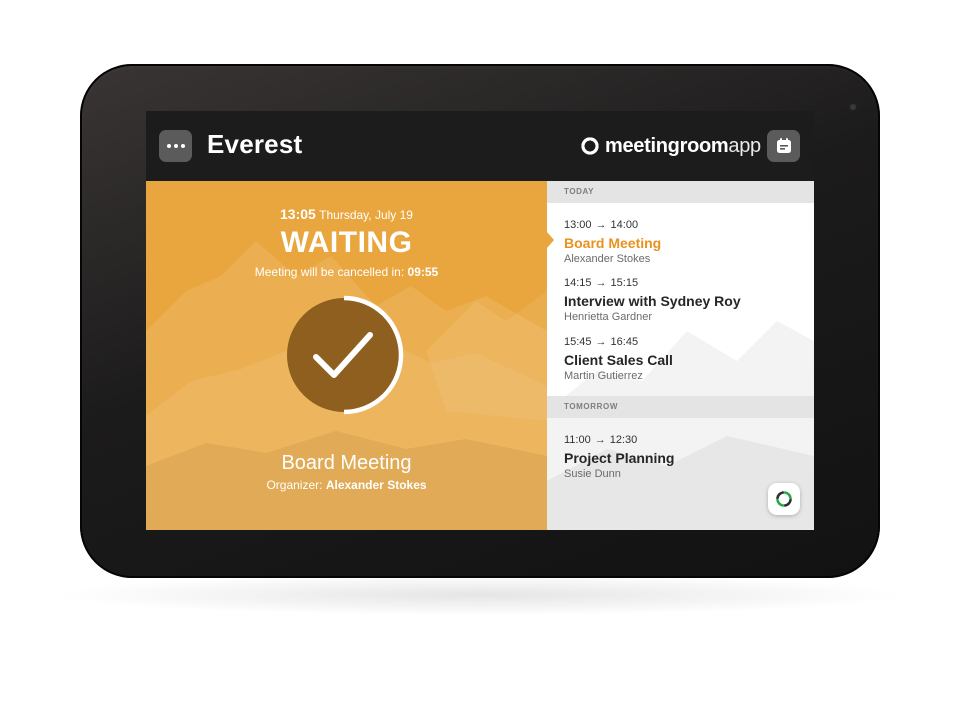  What do you see at coordinates (590, 146) in the screenshot?
I see `meetingroomapp-logo-icon` at bounding box center [590, 146].